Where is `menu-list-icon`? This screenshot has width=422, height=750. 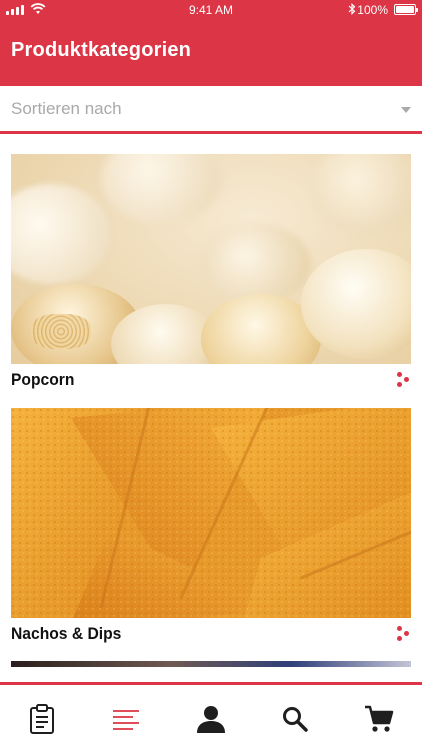
menu-list-icon is located at coordinates (126, 720).